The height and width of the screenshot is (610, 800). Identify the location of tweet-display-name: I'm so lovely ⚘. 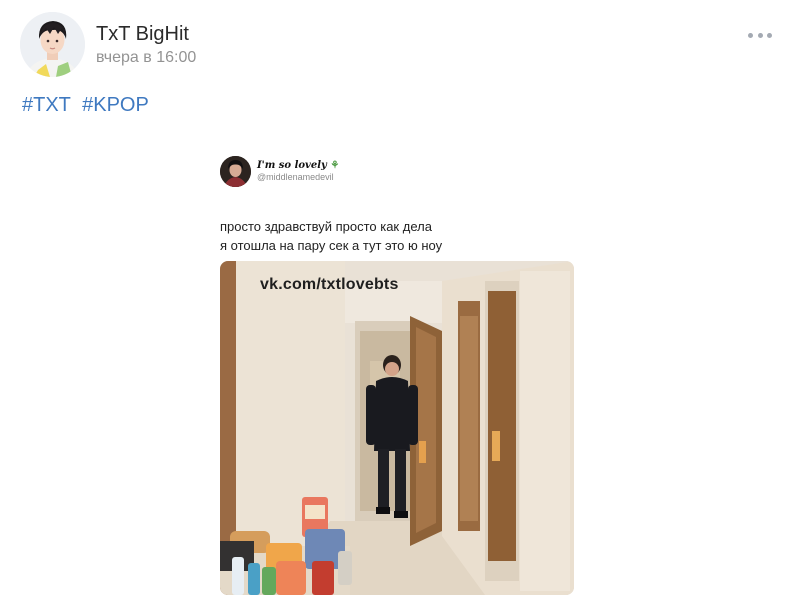
(298, 165).